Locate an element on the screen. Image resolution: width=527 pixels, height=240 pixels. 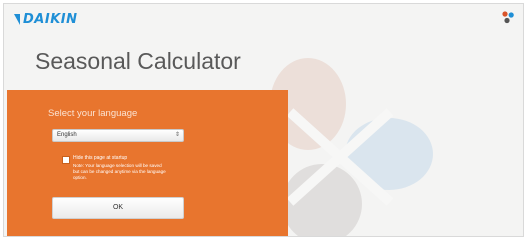
daikin-logo: DAIKIN is located at coordinates (45, 19).